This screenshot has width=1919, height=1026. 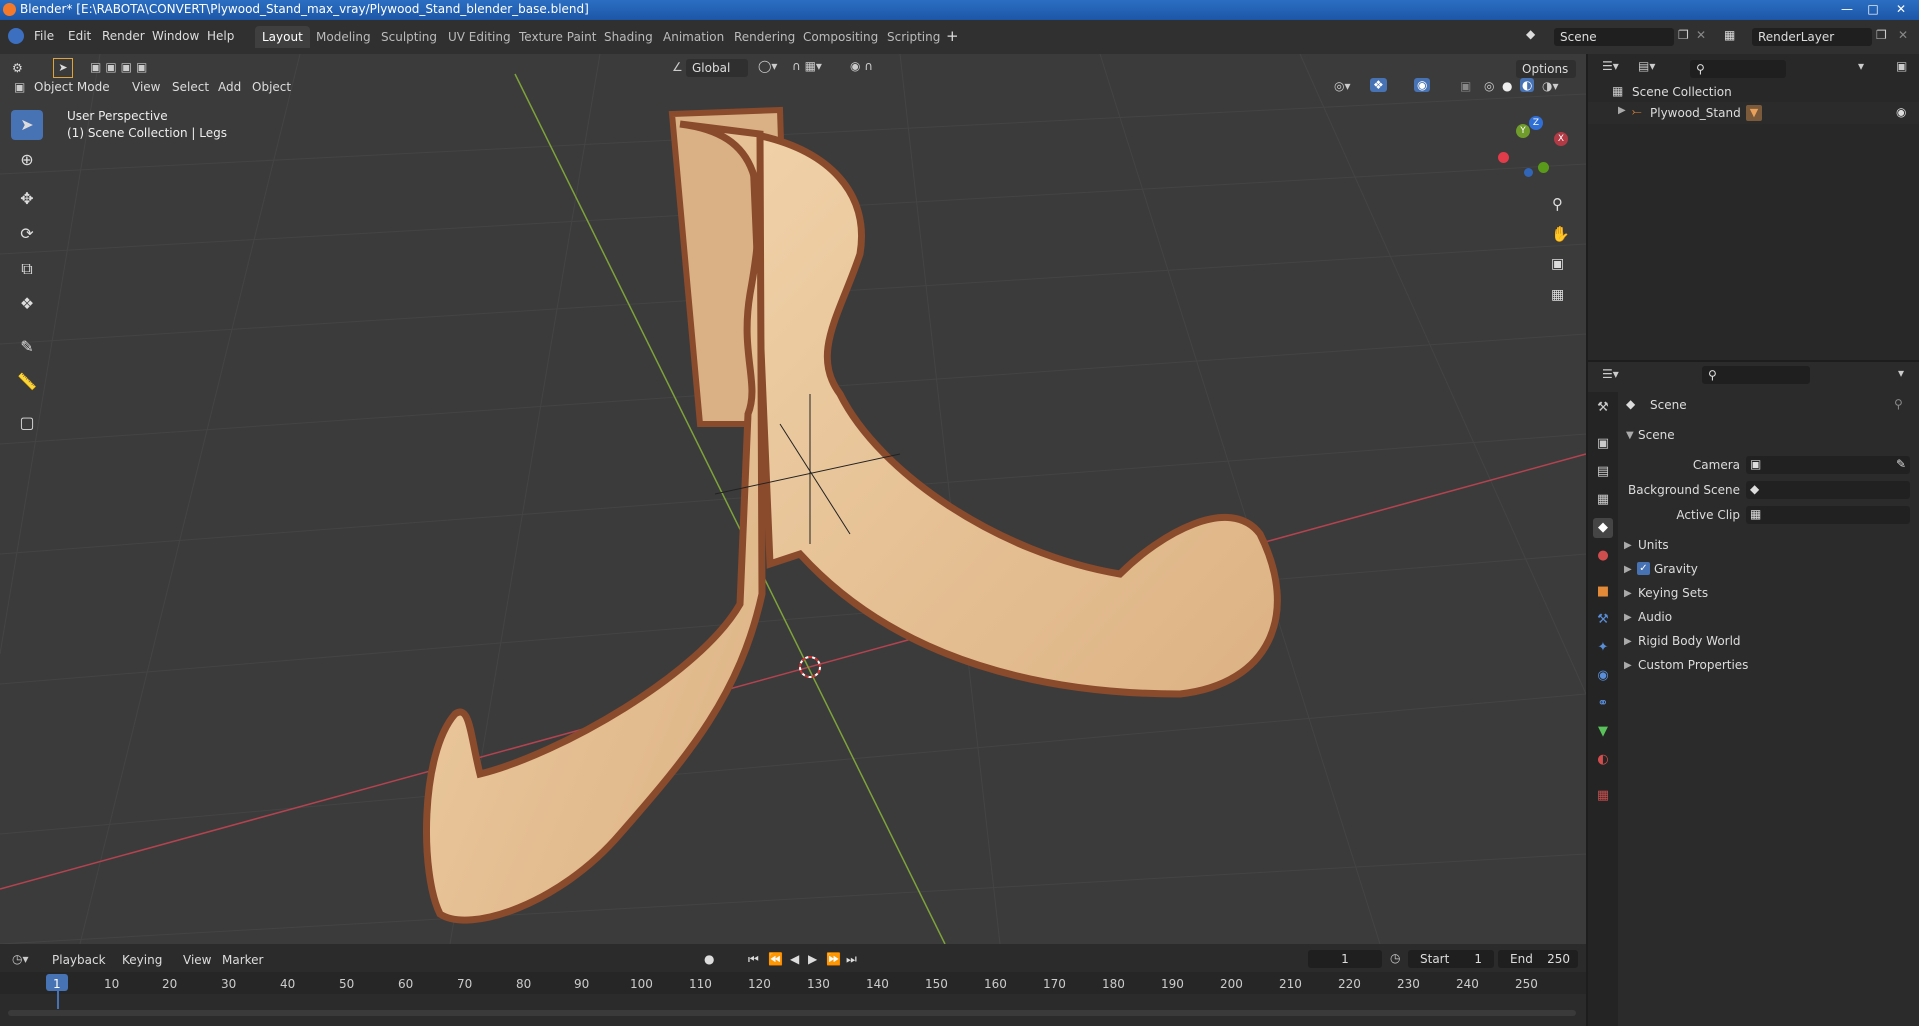 What do you see at coordinates (1395, 958) in the screenshot?
I see `stopwatch-icon: ◷` at bounding box center [1395, 958].